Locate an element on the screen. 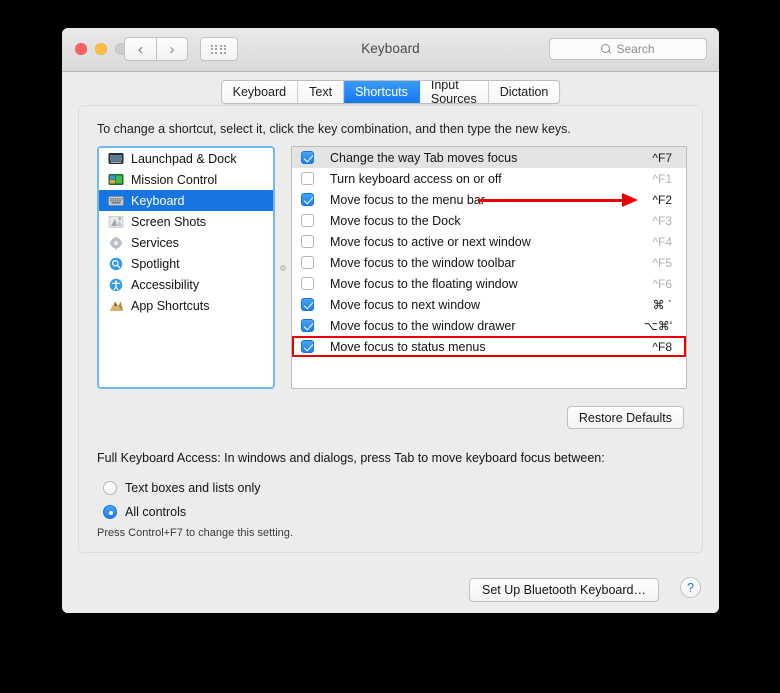 This screenshot has height=693, width=780. services-gear-icon is located at coordinates (116, 243).